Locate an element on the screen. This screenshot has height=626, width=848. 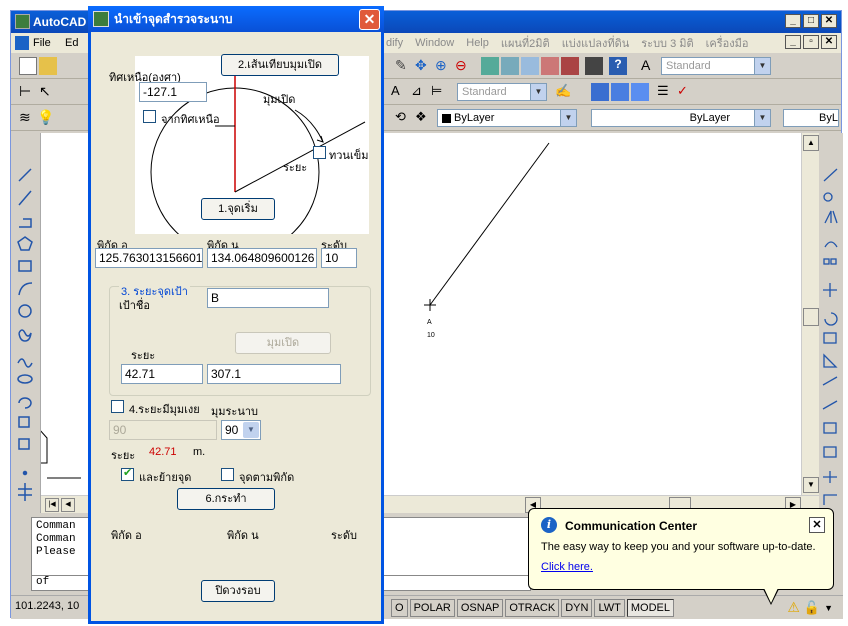
copy-icon is located at coordinates (828, 197).